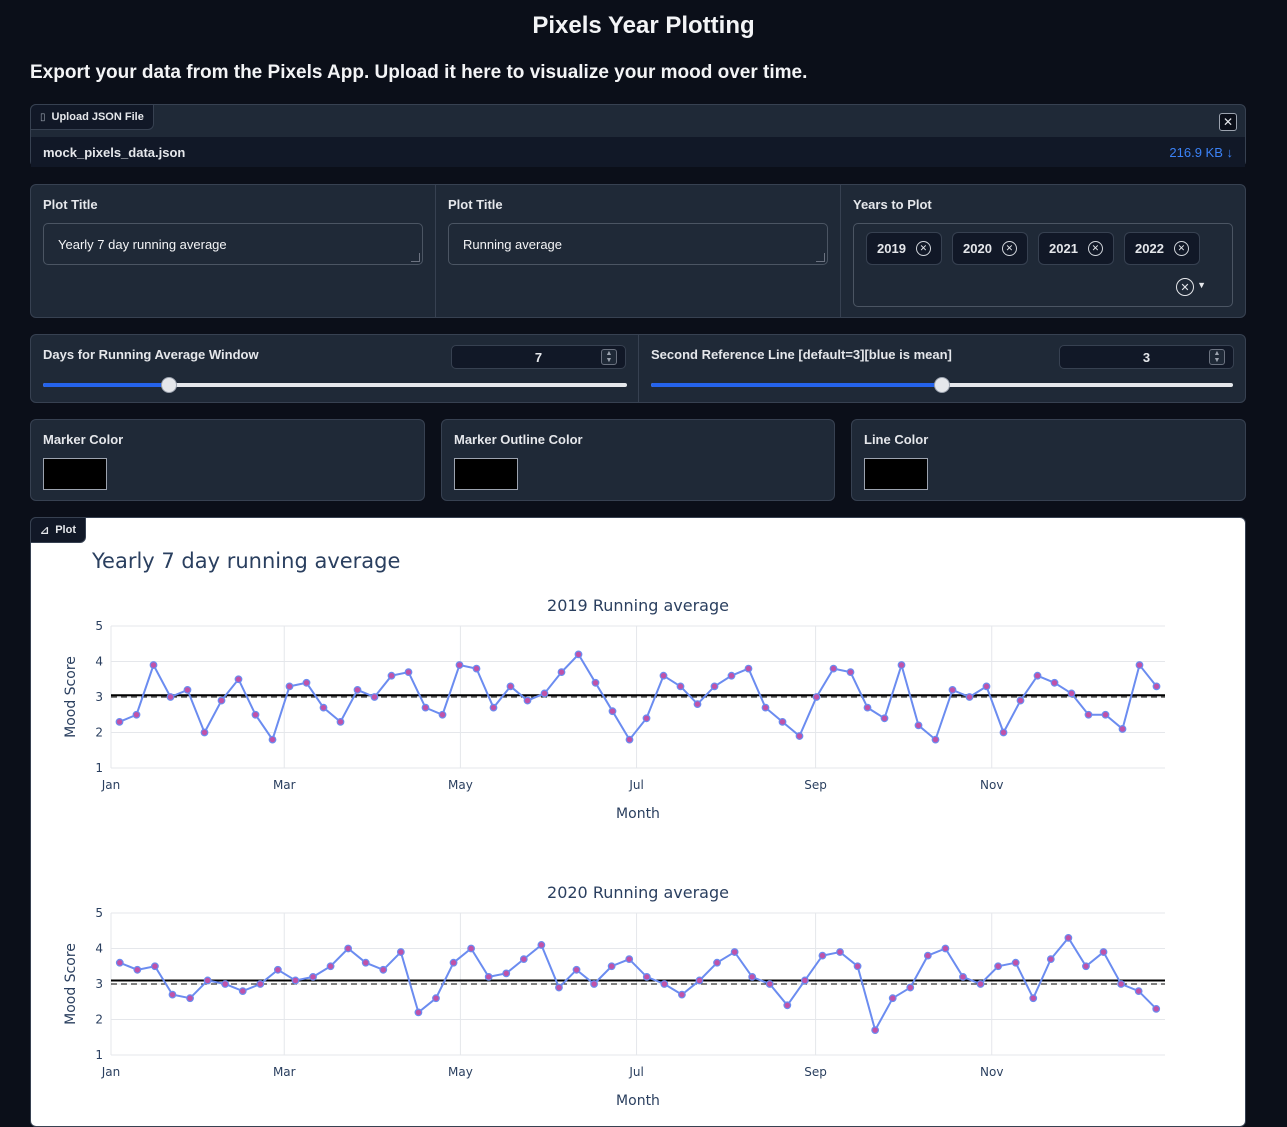 This screenshot has width=1287, height=1127. What do you see at coordinates (638, 892) in the screenshot?
I see `subplot-title: 2020 Running average` at bounding box center [638, 892].